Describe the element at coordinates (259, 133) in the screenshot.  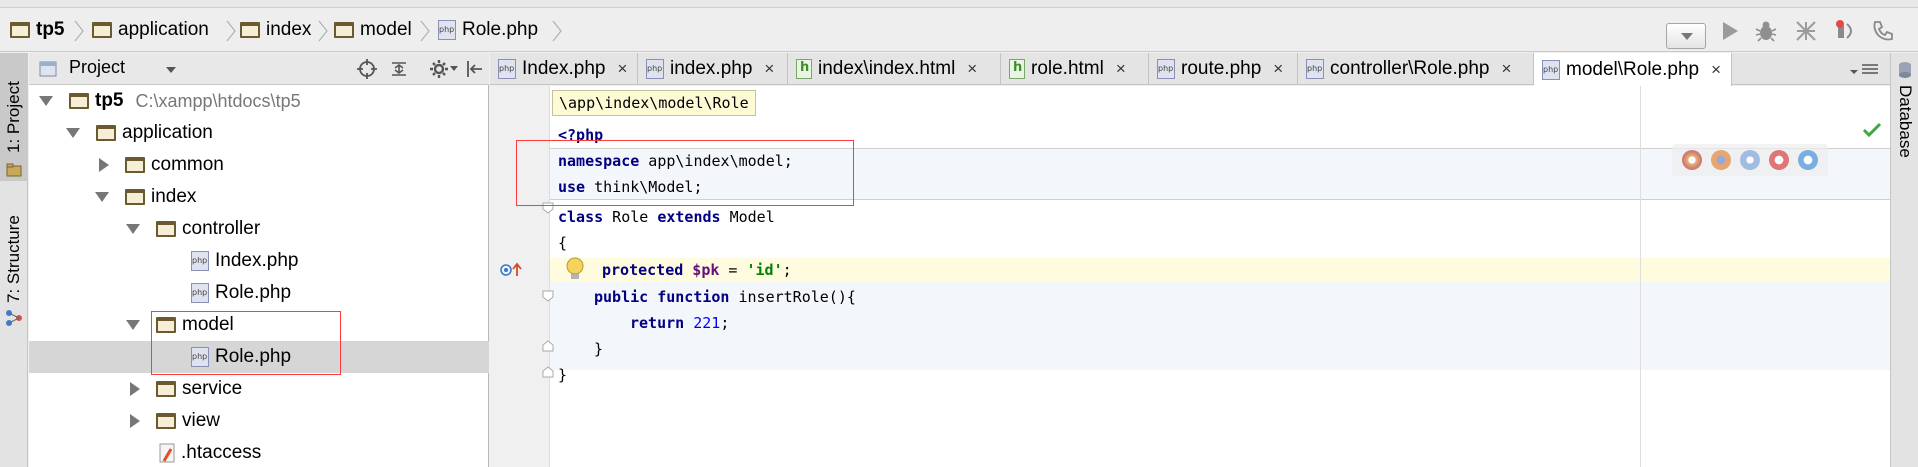
I see `tree-item-application: application` at that location.